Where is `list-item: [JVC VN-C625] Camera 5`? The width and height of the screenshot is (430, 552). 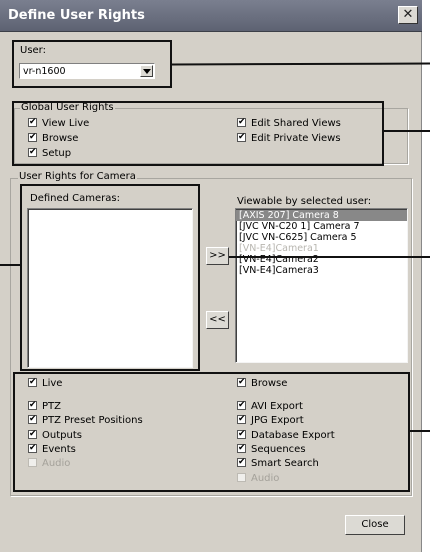 list-item: [JVC VN-C625] Camera 5 is located at coordinates (321, 237).